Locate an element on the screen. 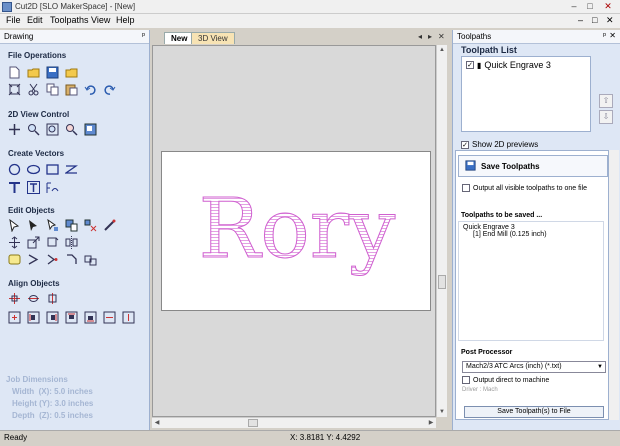  node-edit-icon is located at coordinates (33, 225).